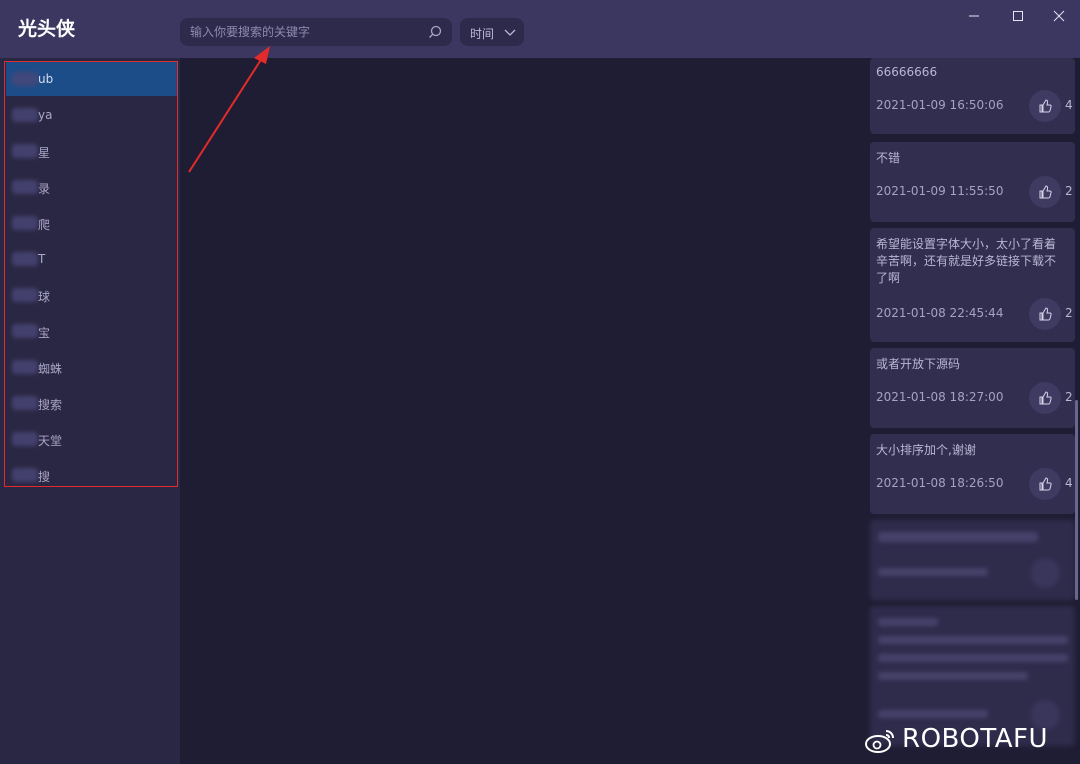 This screenshot has height=764, width=1080. What do you see at coordinates (44, 225) in the screenshot?
I see `sidebar-item-label: 爬` at bounding box center [44, 225].